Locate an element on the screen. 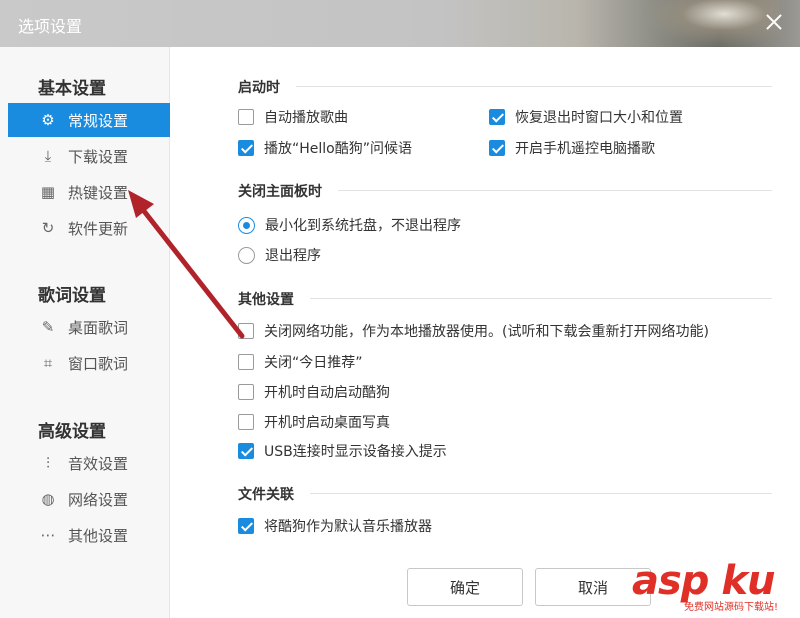 The image size is (800, 618). refresh-icon: ↻ is located at coordinates (48, 228).